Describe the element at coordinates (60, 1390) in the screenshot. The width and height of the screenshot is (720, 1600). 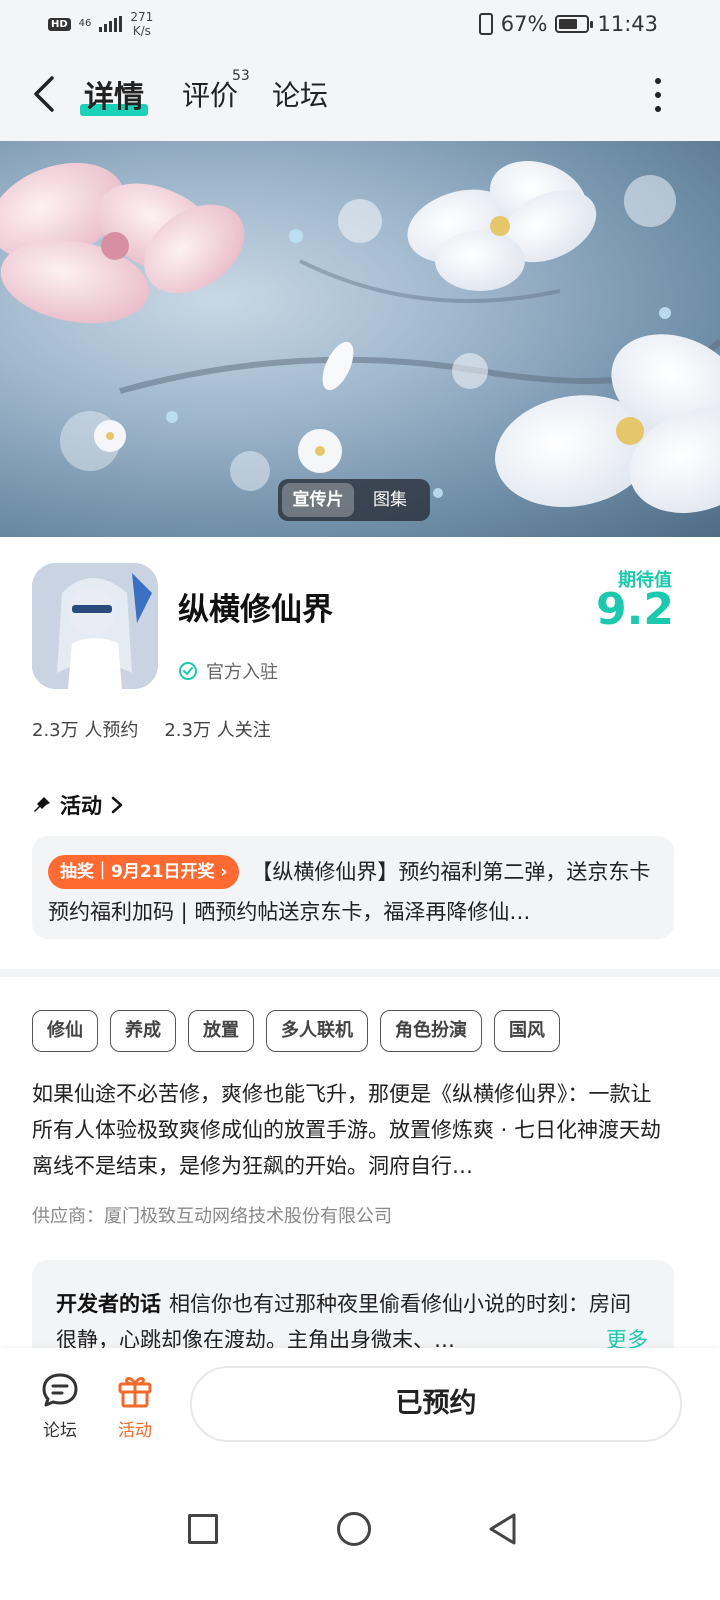
I see `chat-bubble-icon` at that location.